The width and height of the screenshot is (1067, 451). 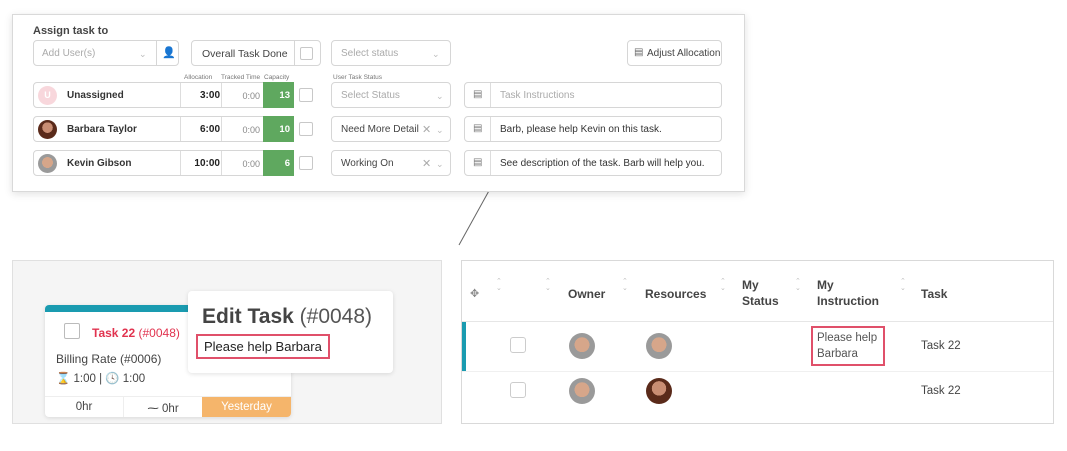 I want to click on edit-task-instruction: Please help Barbara, so click(x=263, y=346).